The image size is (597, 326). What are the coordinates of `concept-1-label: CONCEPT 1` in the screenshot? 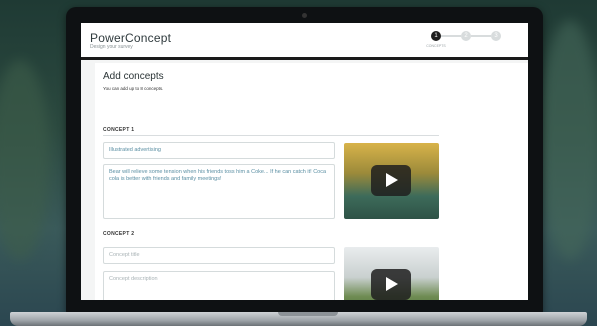 It's located at (119, 130).